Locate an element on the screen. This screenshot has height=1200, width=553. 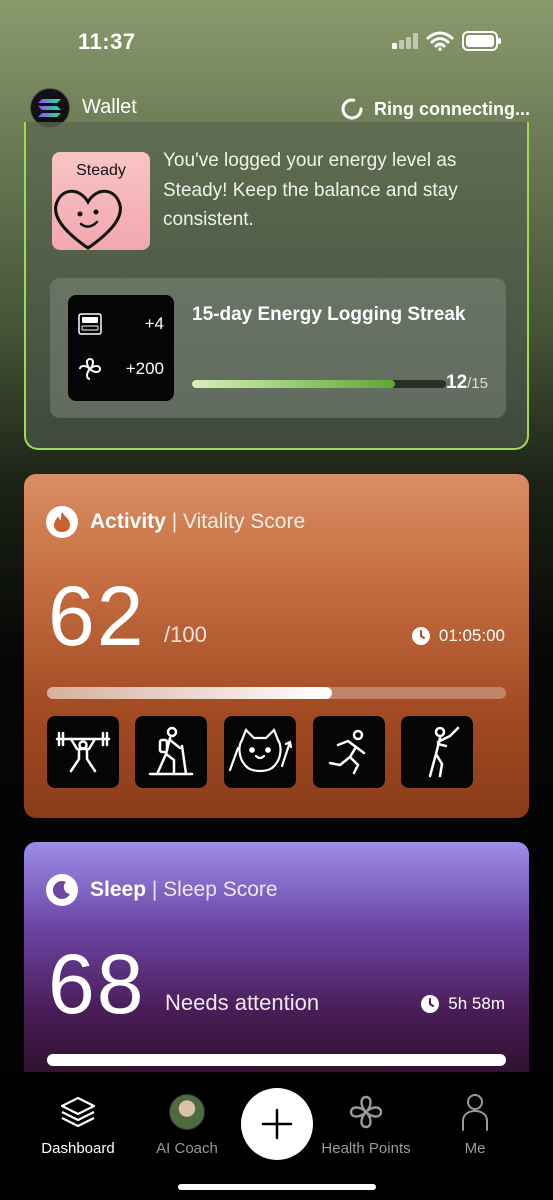
tab-me: Me is located at coordinates (475, 1123).